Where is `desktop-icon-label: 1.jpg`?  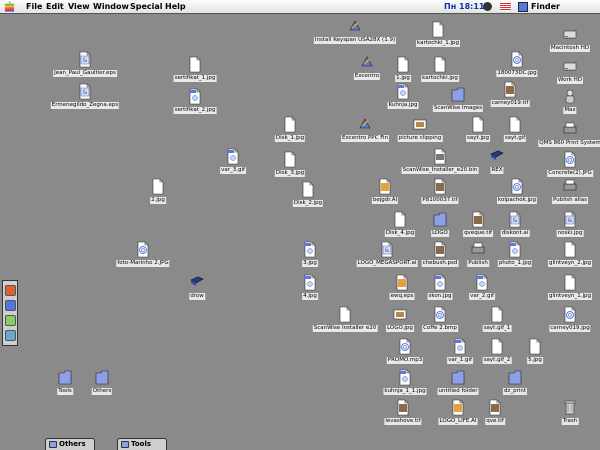 desktop-icon-label: 1.jpg is located at coordinates (403, 78).